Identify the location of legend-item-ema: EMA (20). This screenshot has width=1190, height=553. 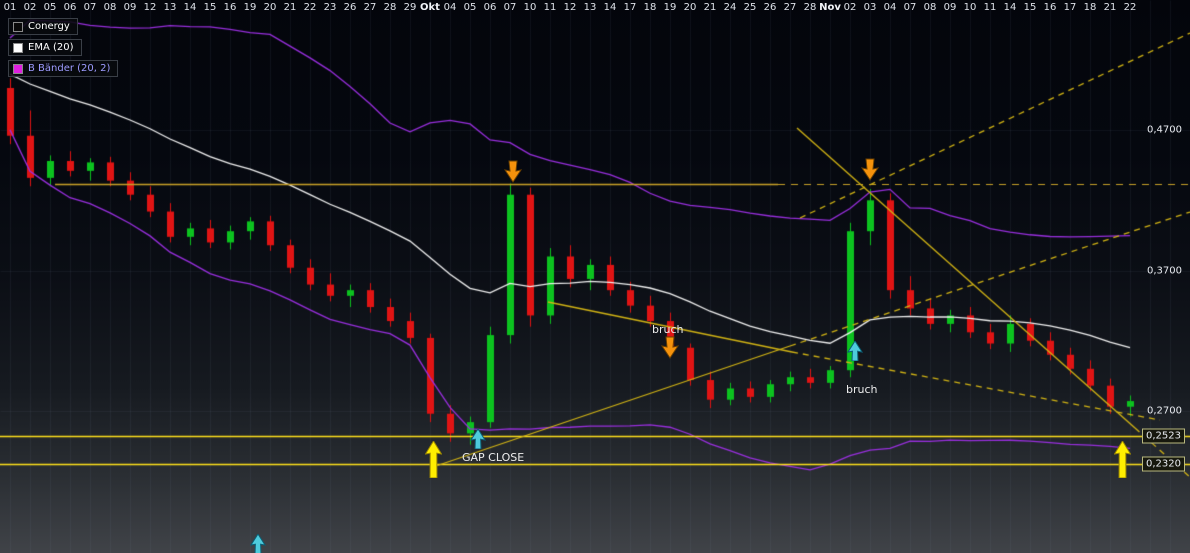
(45, 47).